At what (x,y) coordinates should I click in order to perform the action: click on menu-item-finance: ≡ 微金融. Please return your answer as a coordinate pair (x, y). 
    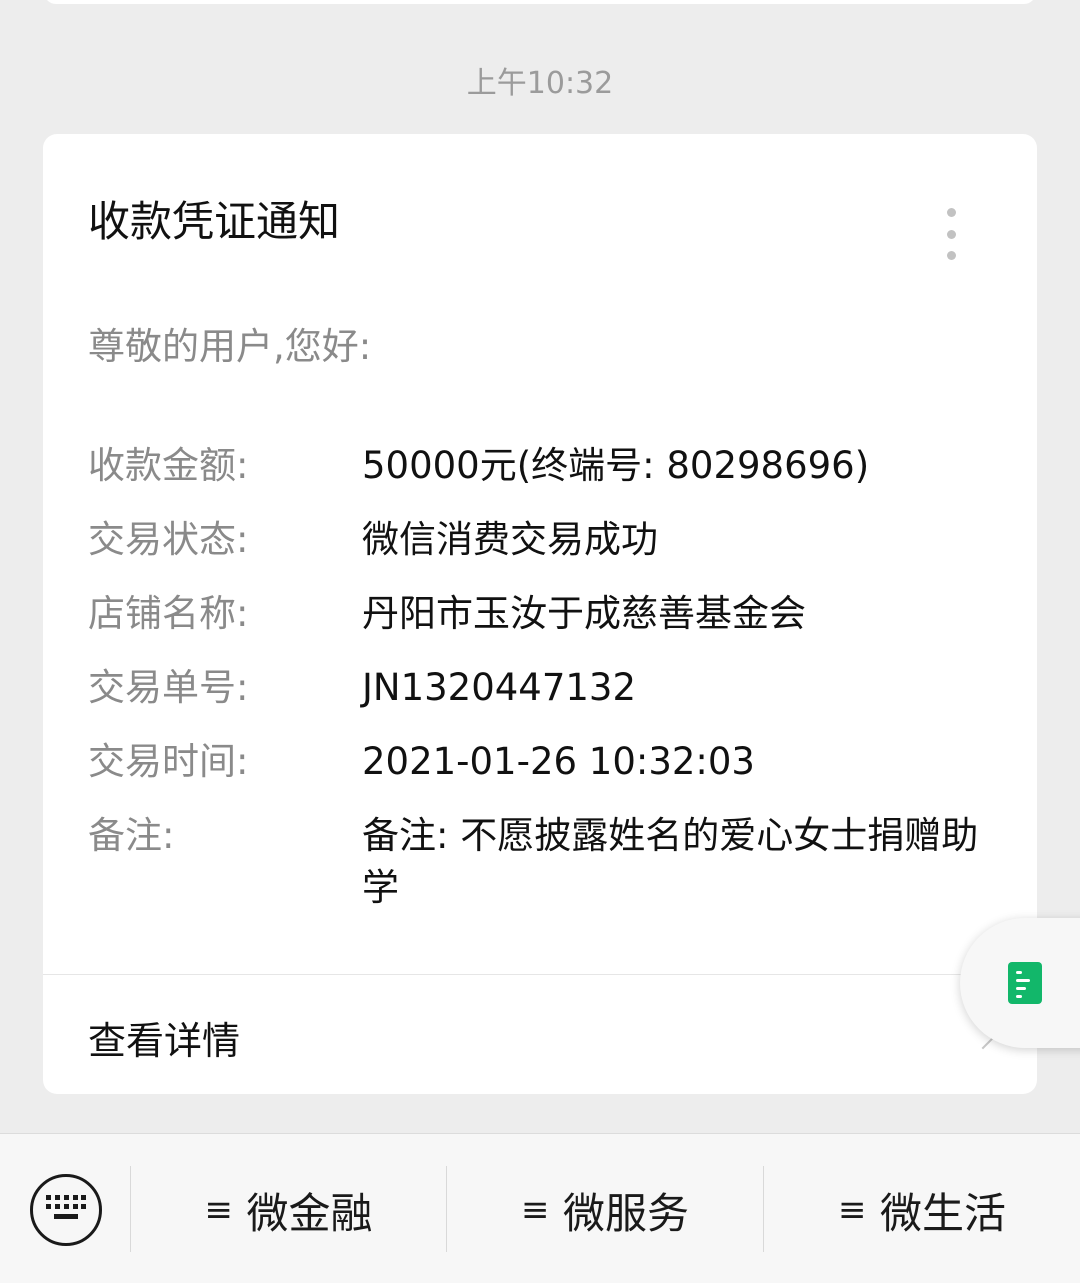
    Looking at the image, I should click on (288, 1210).